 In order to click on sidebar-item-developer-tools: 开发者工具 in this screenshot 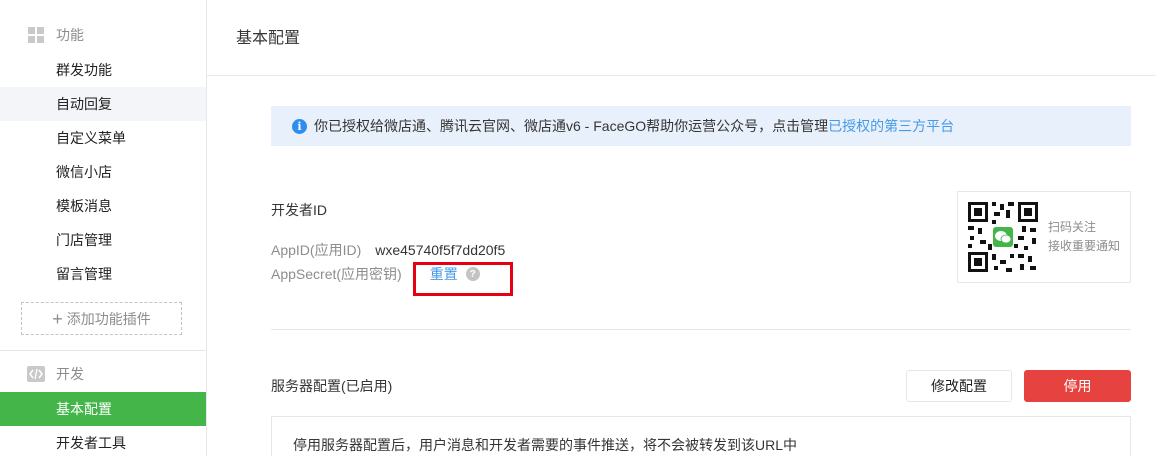, I will do `click(103, 441)`.